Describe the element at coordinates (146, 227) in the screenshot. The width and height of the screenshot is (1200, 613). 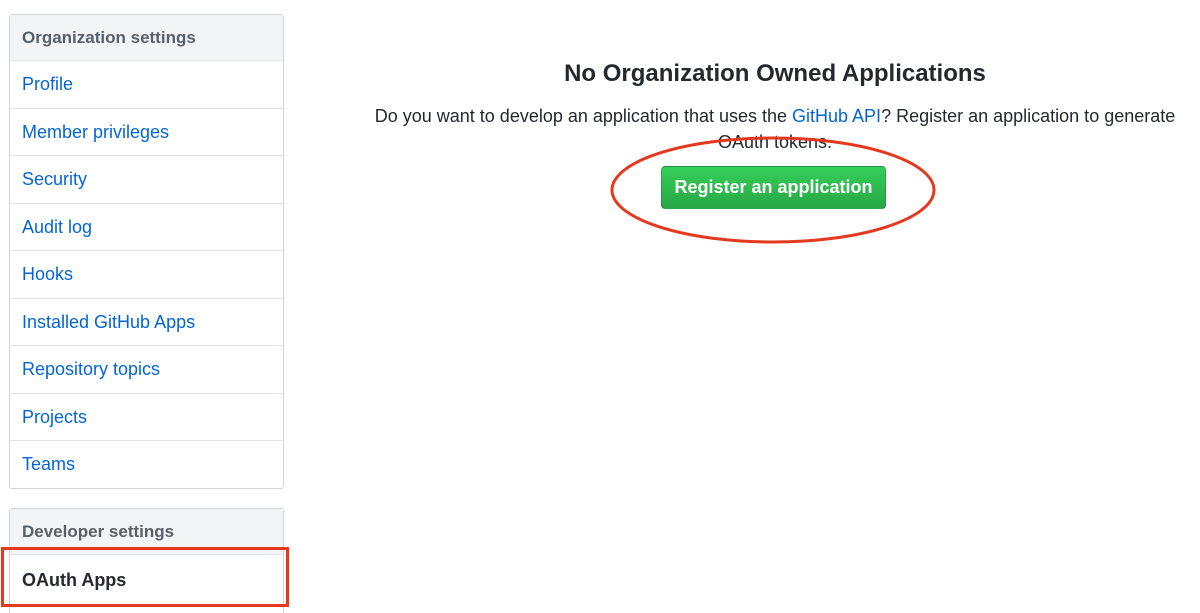
I see `menu-item-audit-log: Audit log` at that location.